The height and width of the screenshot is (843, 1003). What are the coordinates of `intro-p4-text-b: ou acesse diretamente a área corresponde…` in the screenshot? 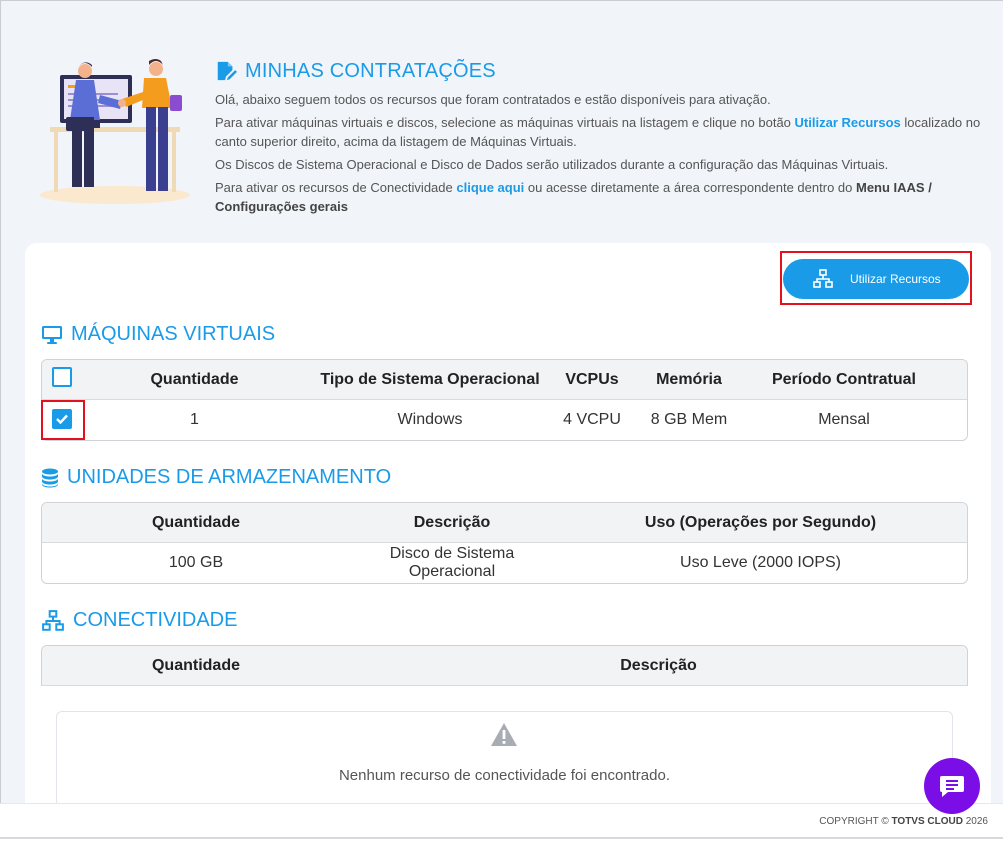 It's located at (690, 187).